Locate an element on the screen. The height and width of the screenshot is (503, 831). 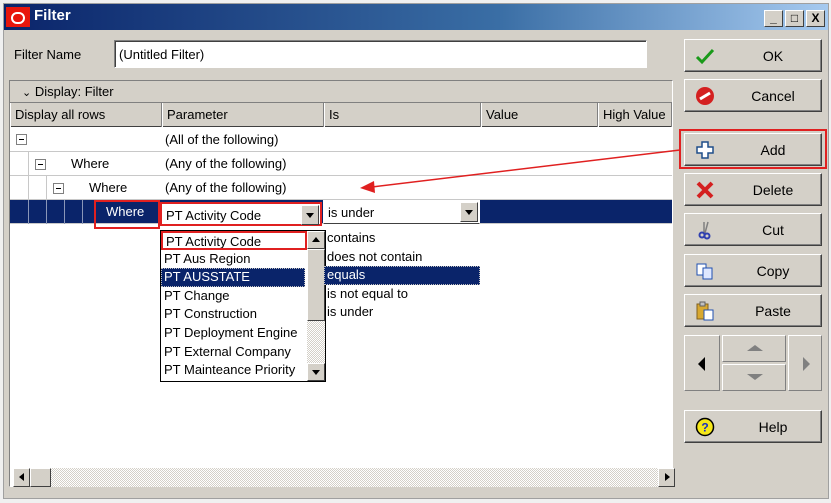
is-combo-value: is under is located at coordinates (351, 212).